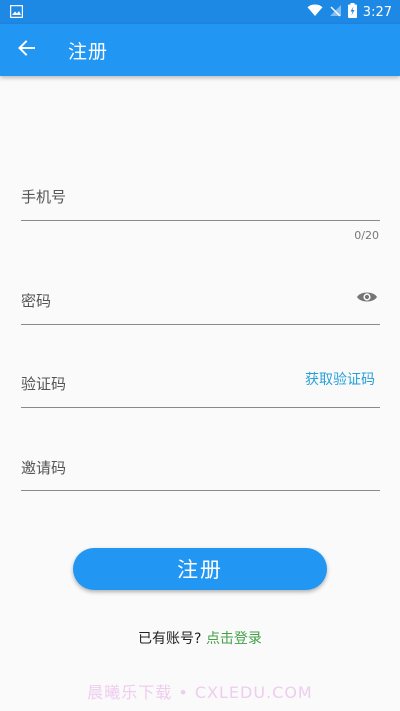 The height and width of the screenshot is (711, 400). I want to click on register-button: 注册, so click(200, 569).